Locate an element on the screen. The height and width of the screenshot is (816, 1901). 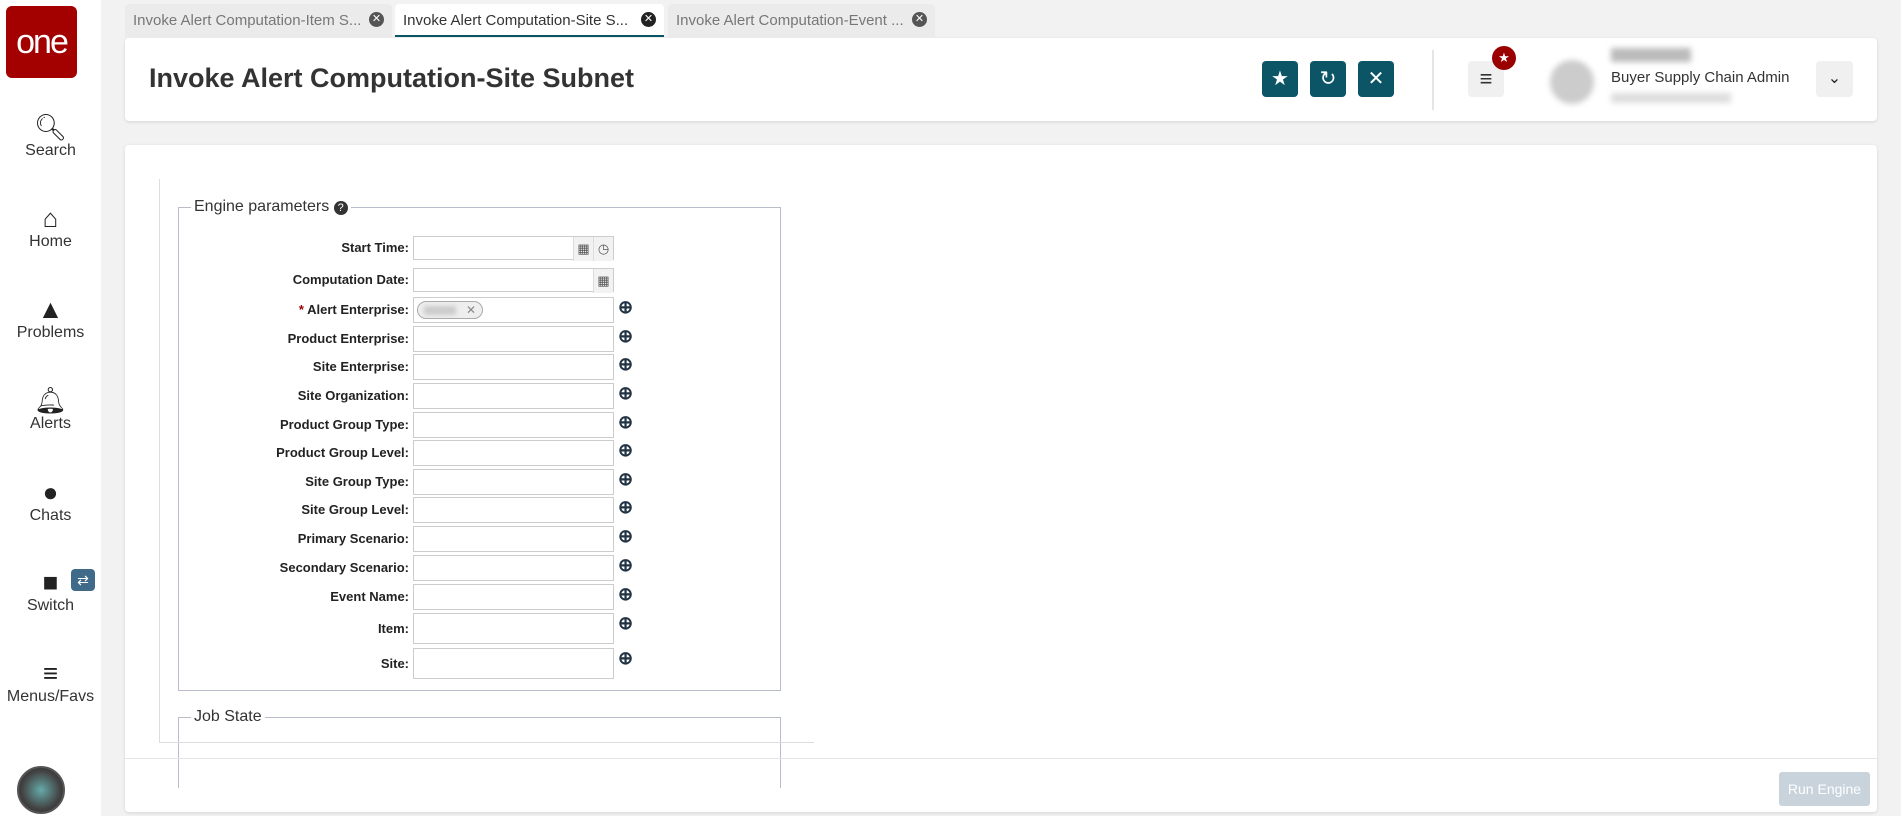
site-organization-input is located at coordinates (513, 396).